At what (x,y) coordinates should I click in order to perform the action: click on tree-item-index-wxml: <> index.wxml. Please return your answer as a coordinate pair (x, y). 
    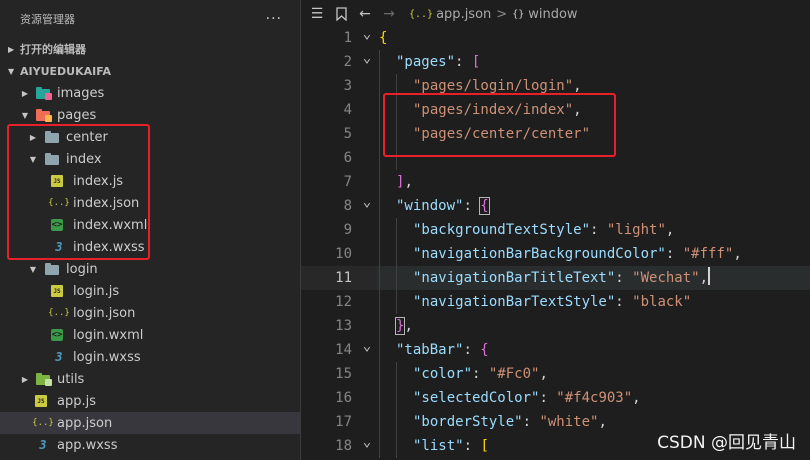
    Looking at the image, I should click on (150, 225).